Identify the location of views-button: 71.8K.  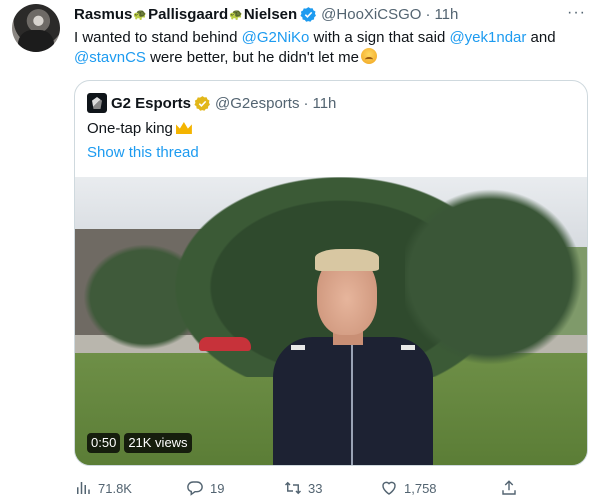
(130, 488).